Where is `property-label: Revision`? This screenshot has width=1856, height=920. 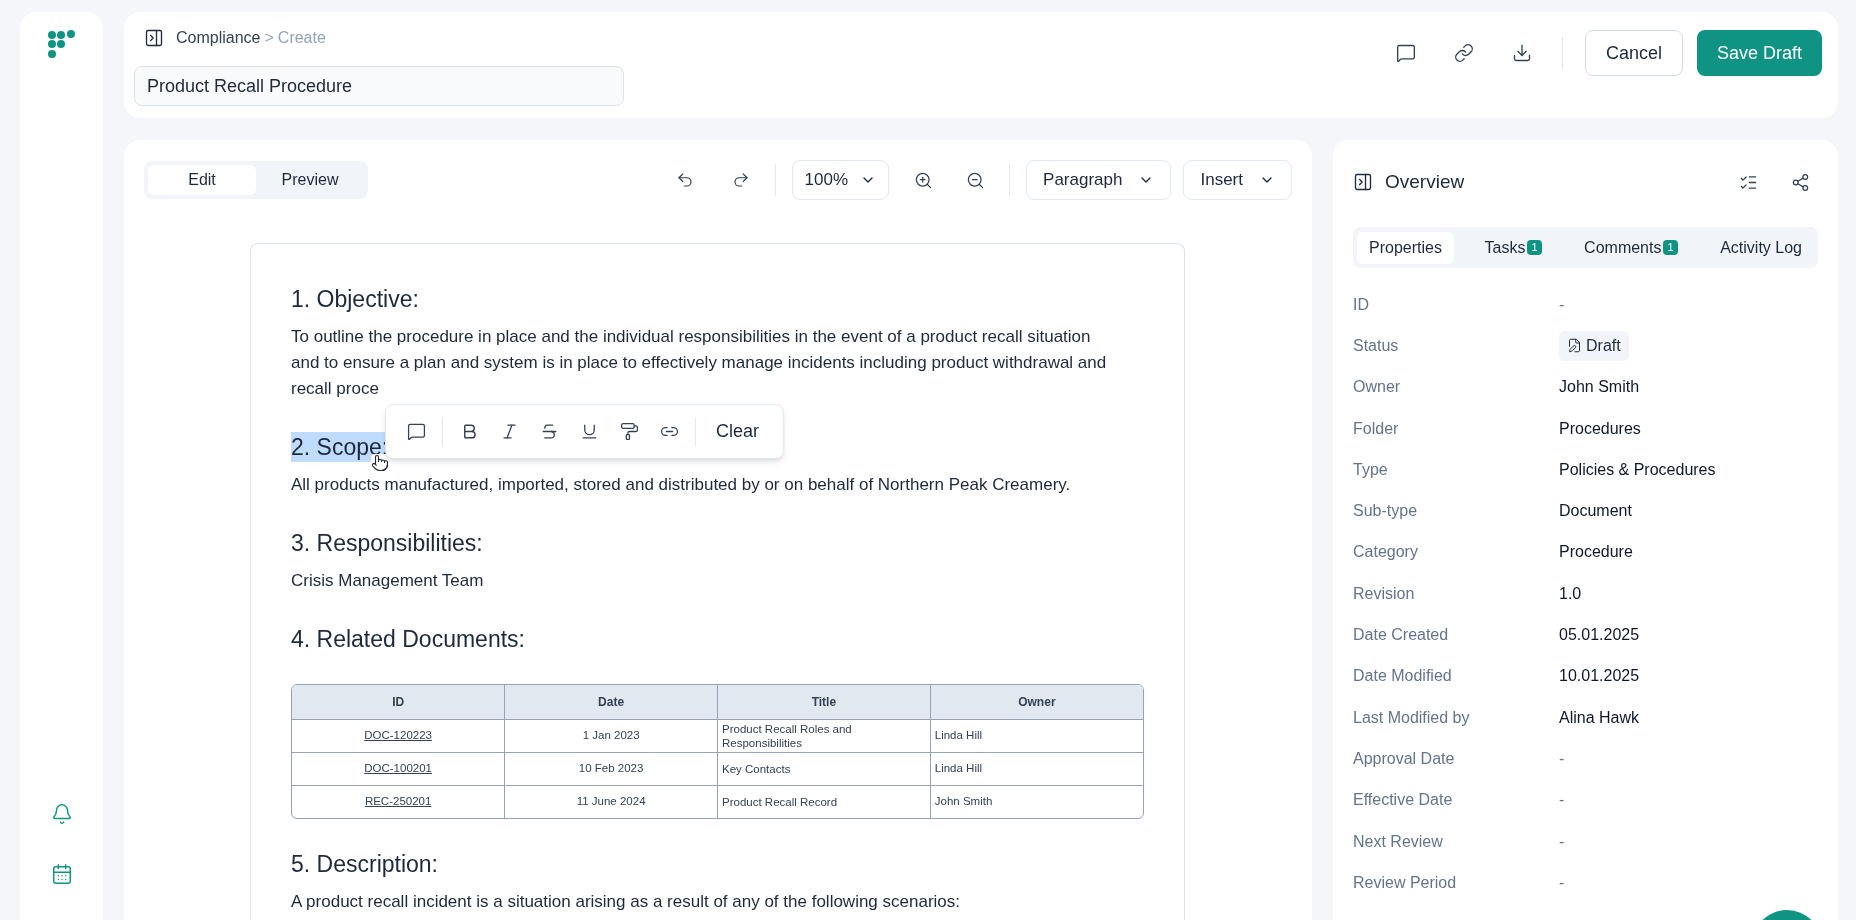
property-label: Revision is located at coordinates (1384, 593).